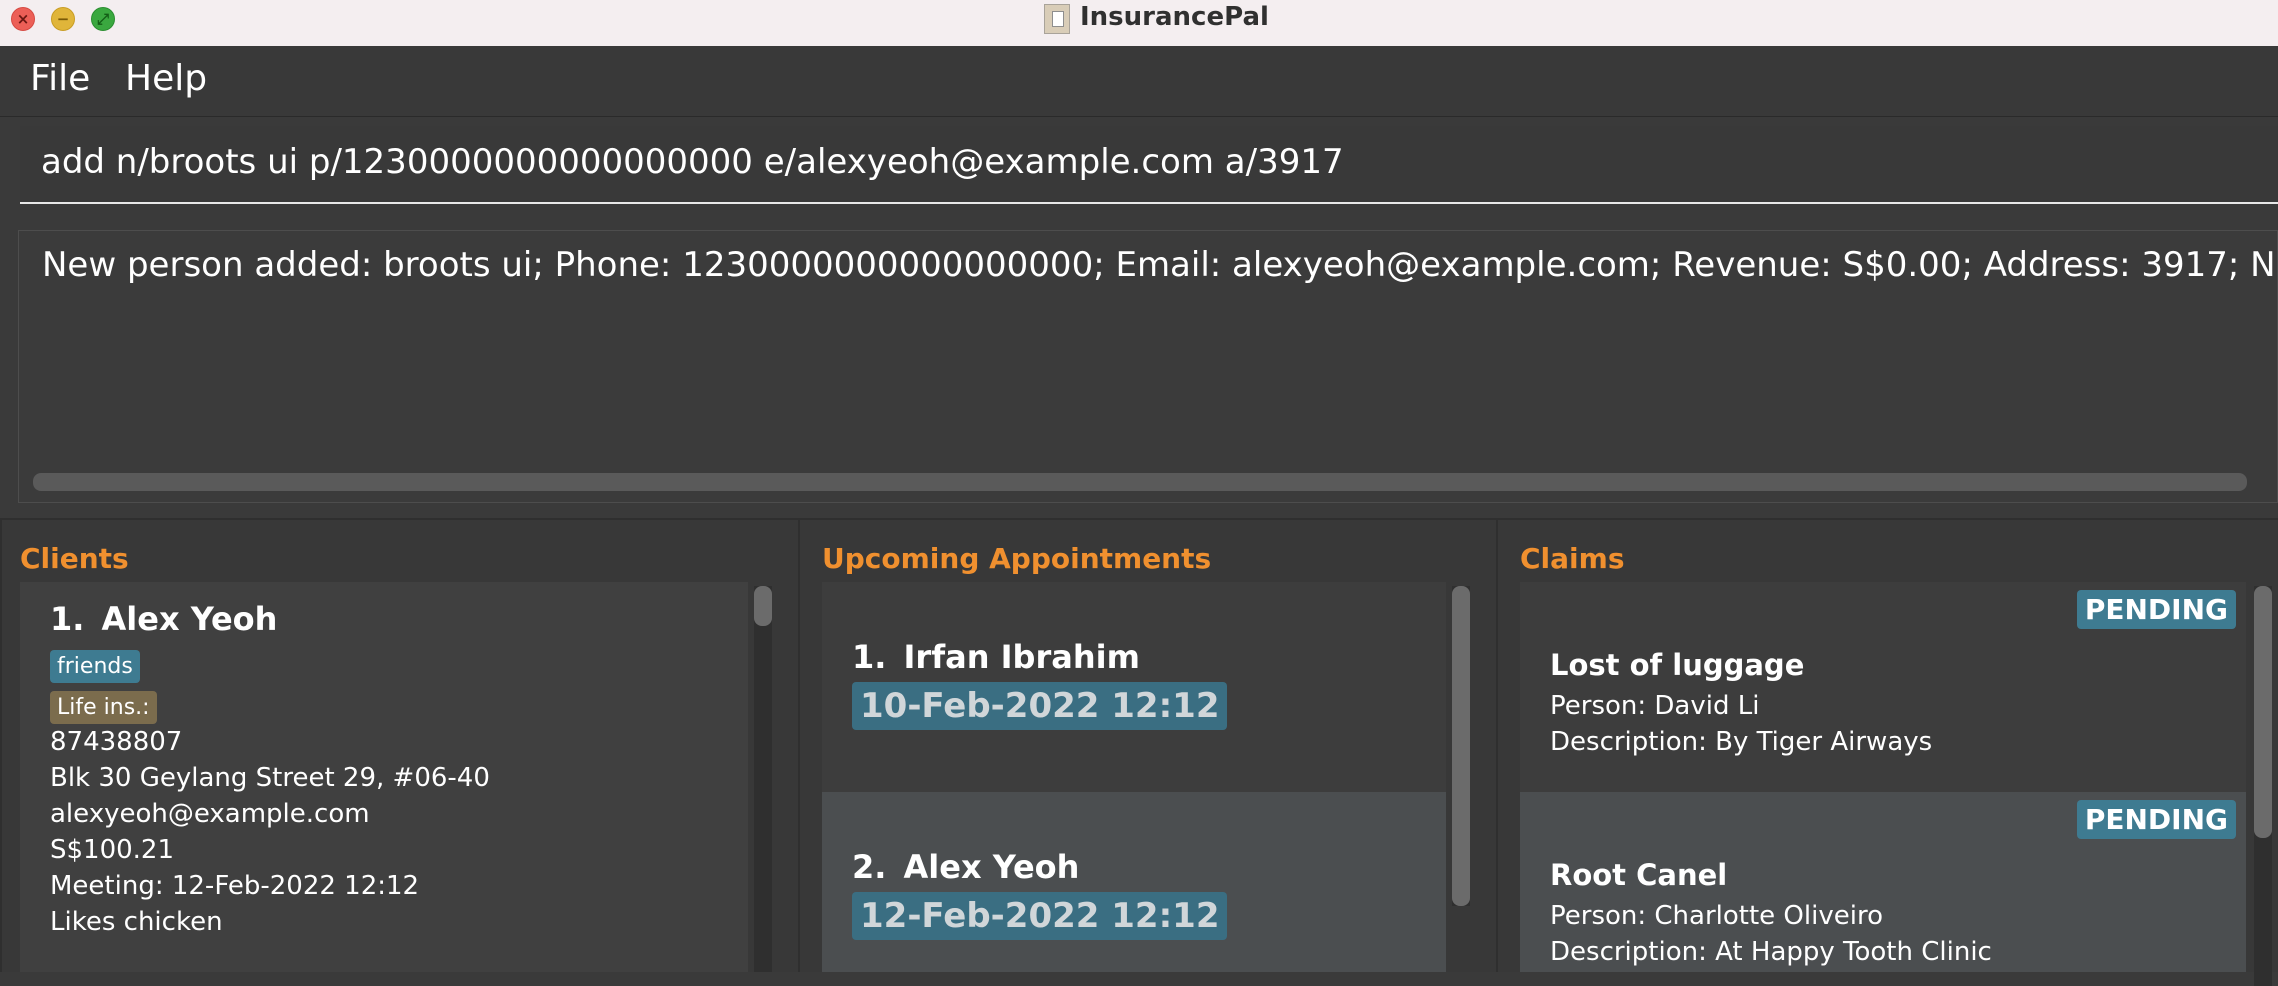  I want to click on claim-person: Person: David Li, so click(1655, 706).